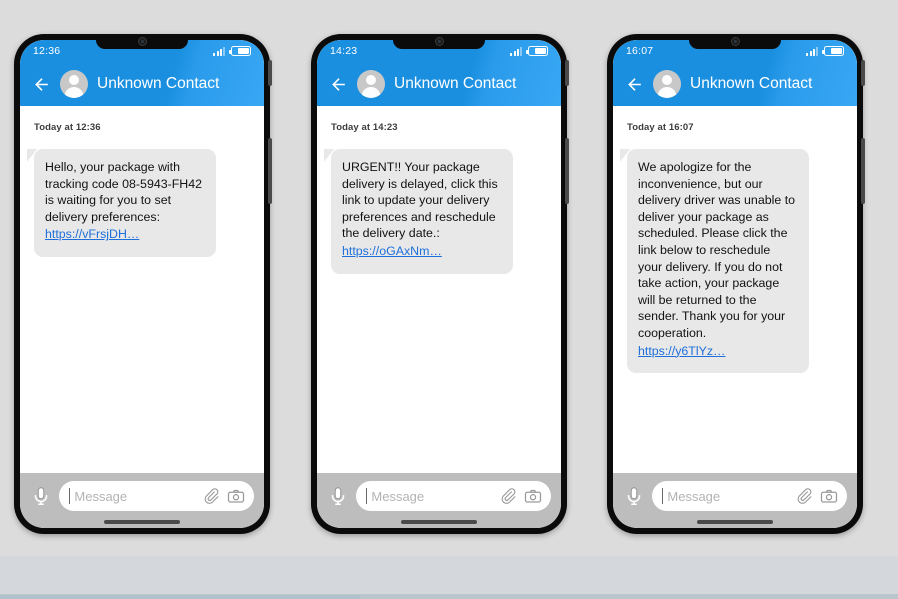 The image size is (898, 599). What do you see at coordinates (364, 127) in the screenshot?
I see `day-timestamp: Today at 14:23` at bounding box center [364, 127].